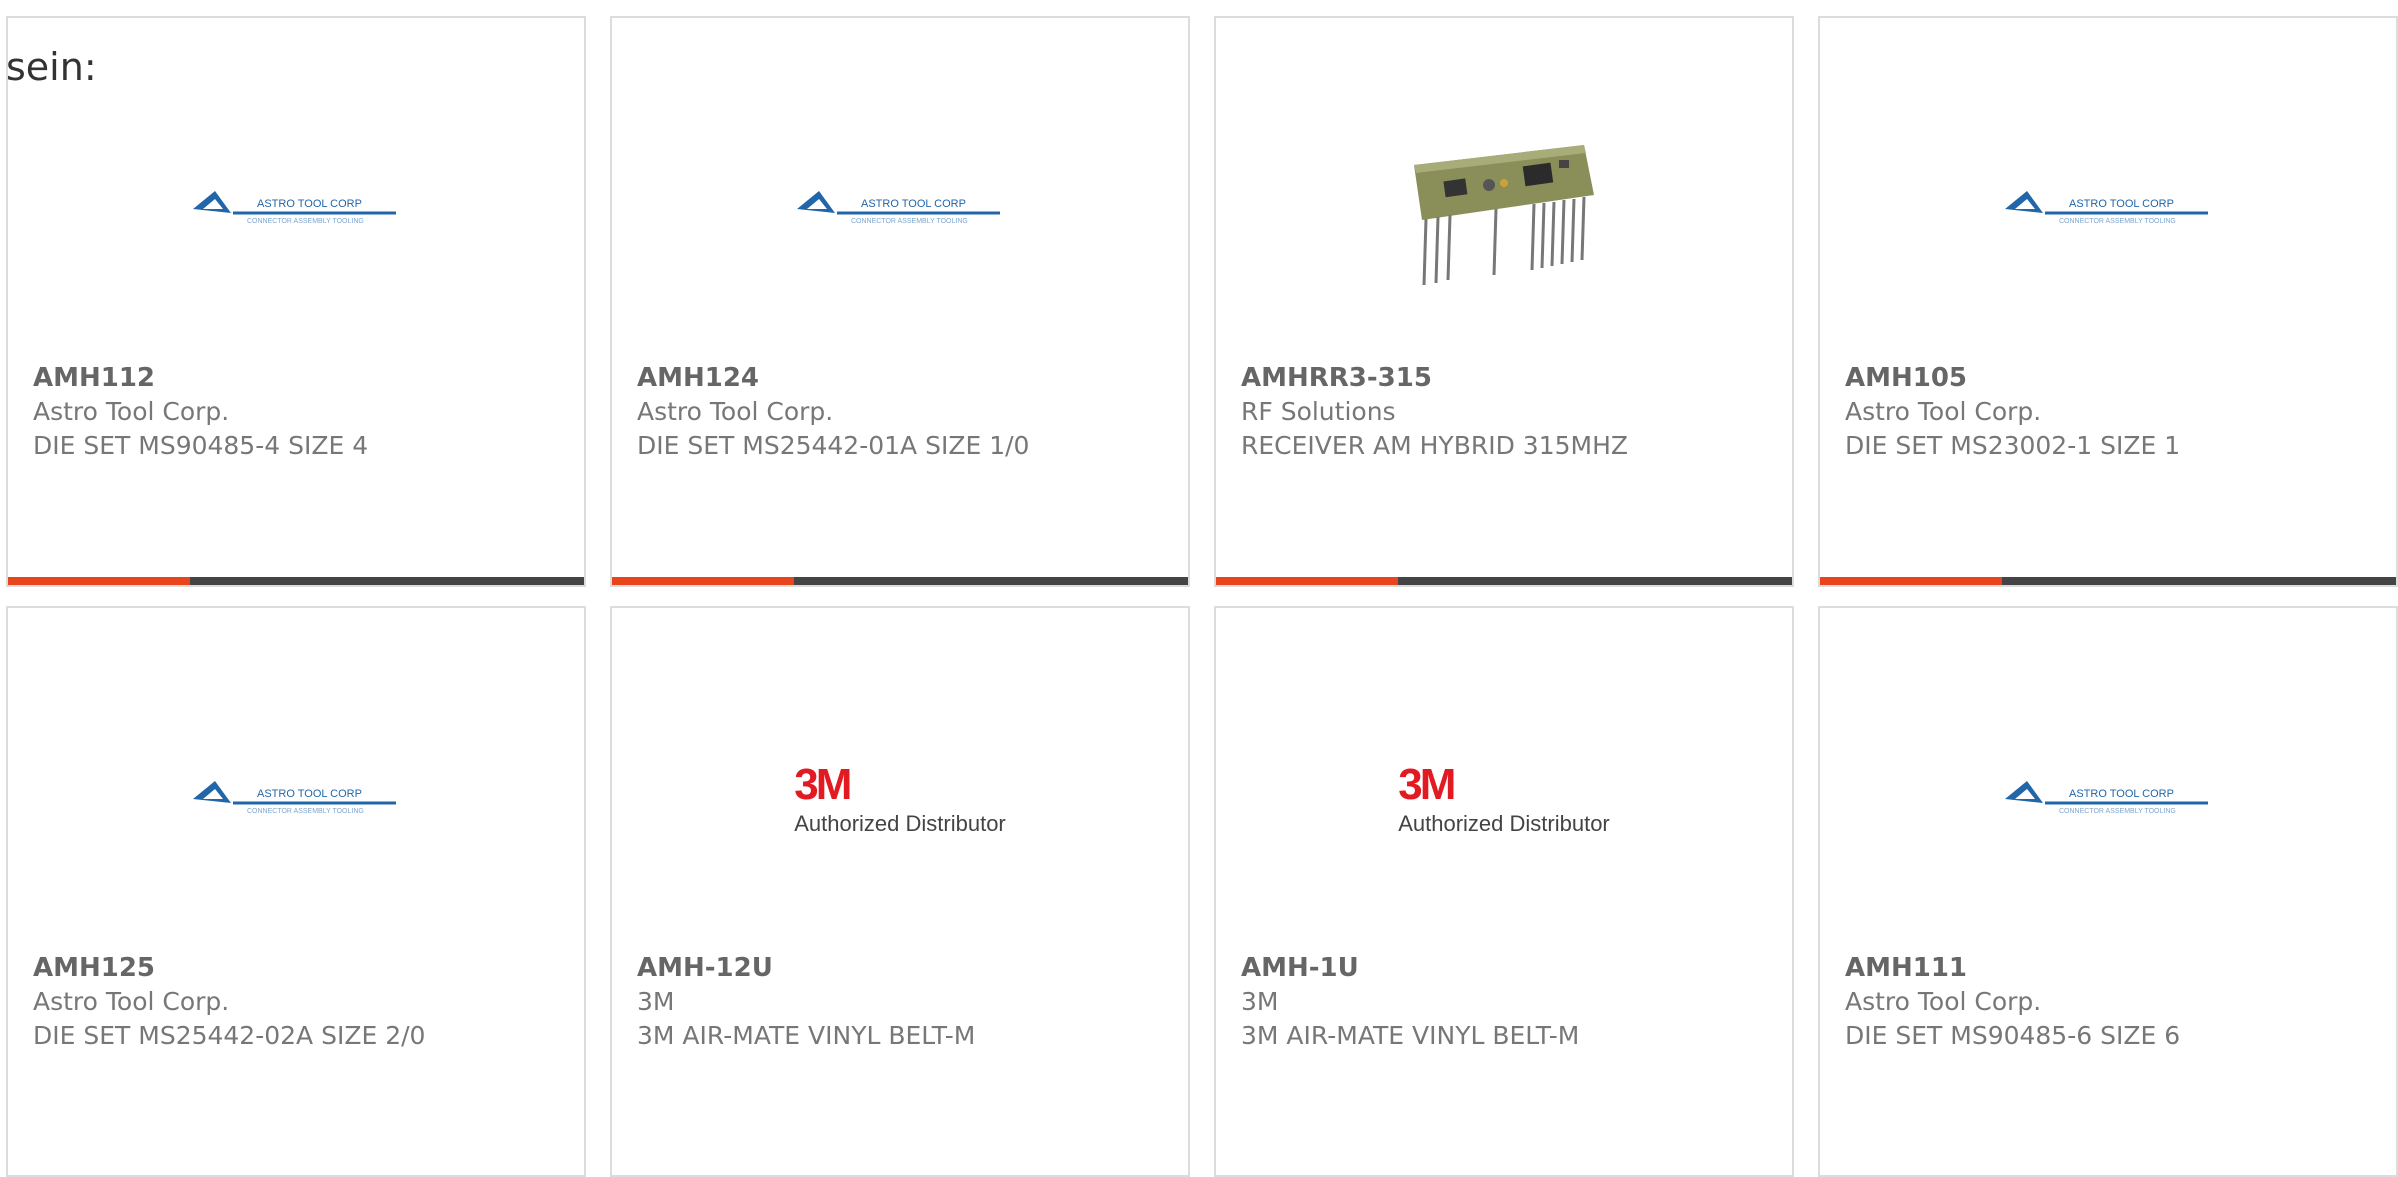  What do you see at coordinates (806, 968) in the screenshot?
I see `part-number-link: AMH-12U` at bounding box center [806, 968].